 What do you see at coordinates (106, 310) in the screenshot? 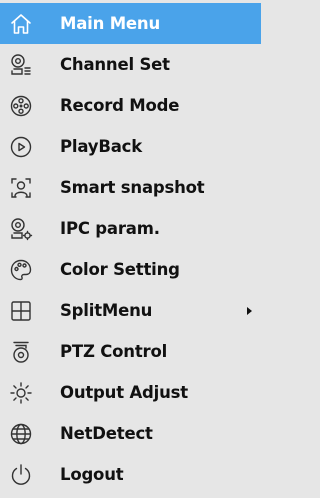
I see `menu-item-label: SplitMenu` at bounding box center [106, 310].